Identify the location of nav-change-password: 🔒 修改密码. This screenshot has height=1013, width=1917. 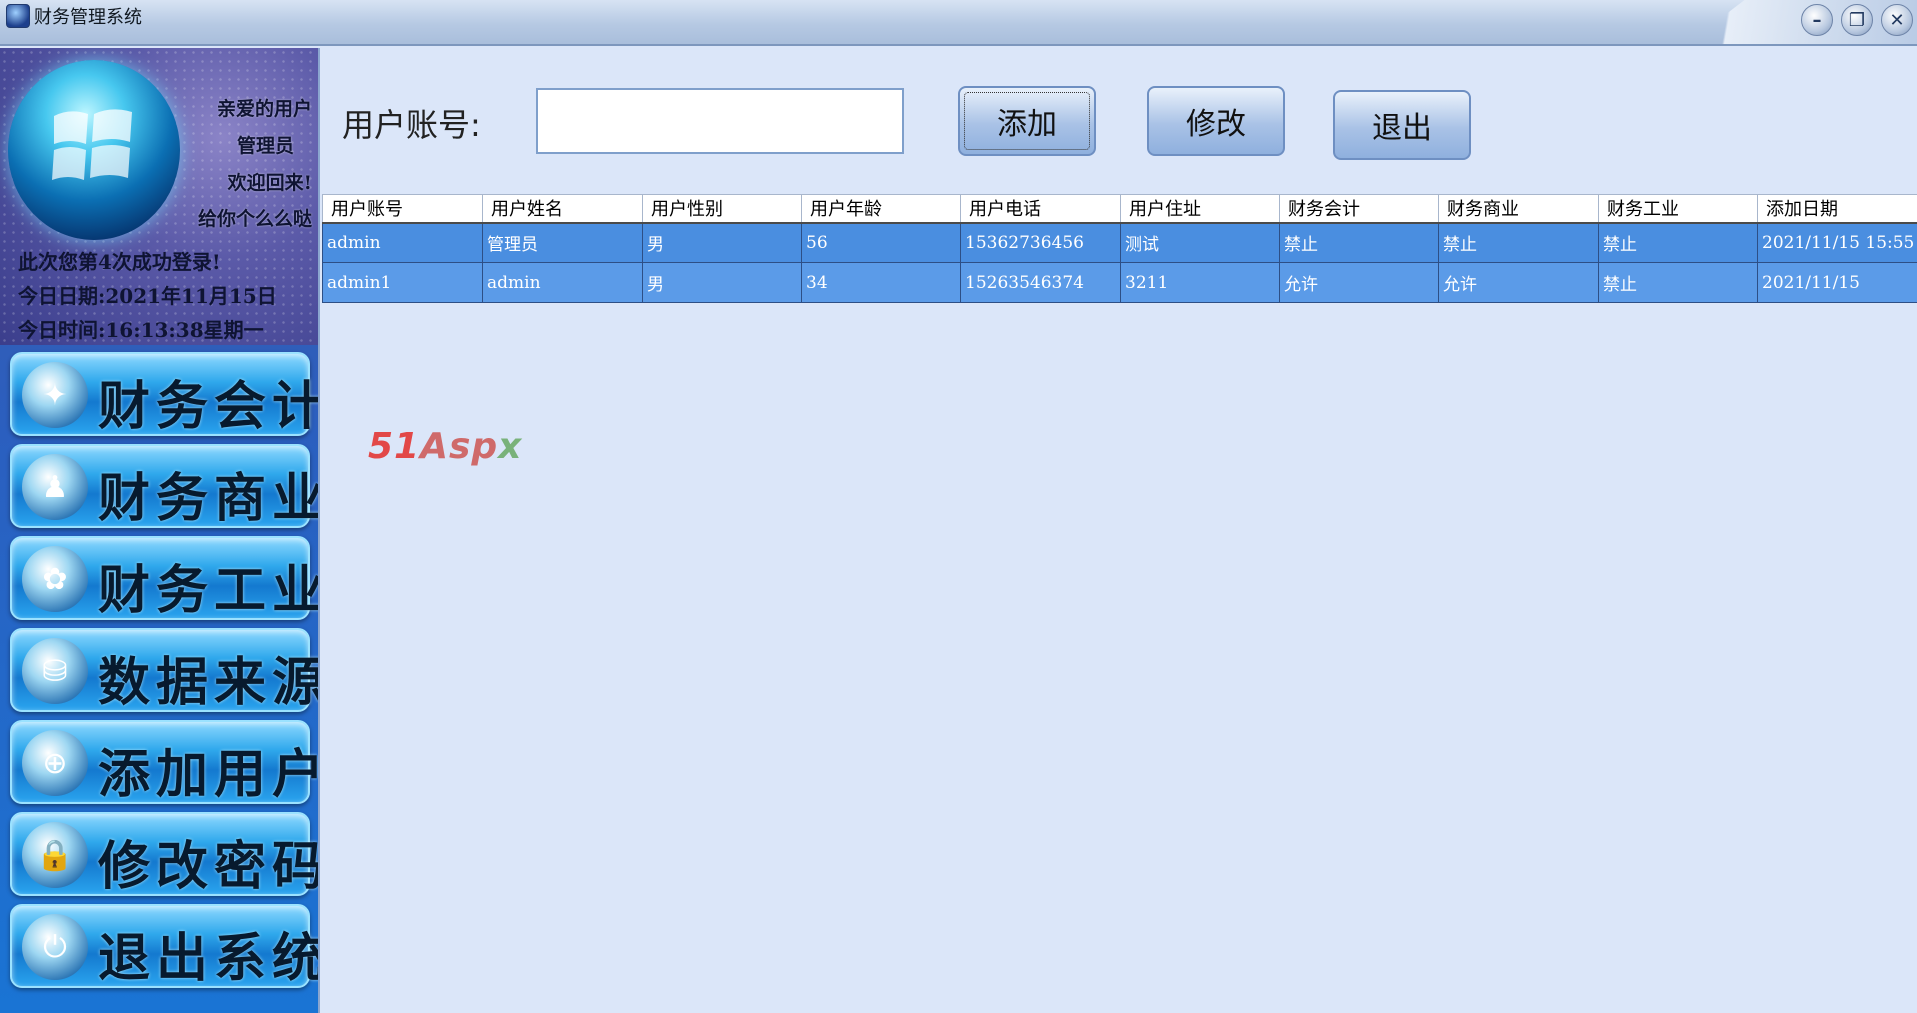
(167, 854).